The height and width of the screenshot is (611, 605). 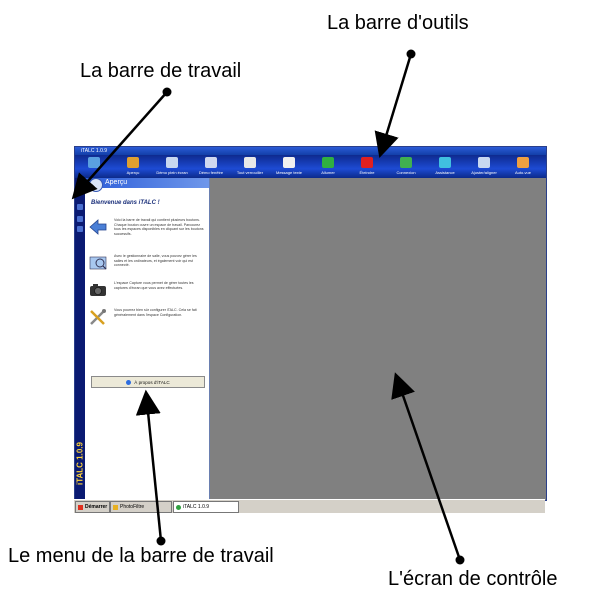 What do you see at coordinates (150, 467) in the screenshot?
I see `arrow-menu` at bounding box center [150, 467].